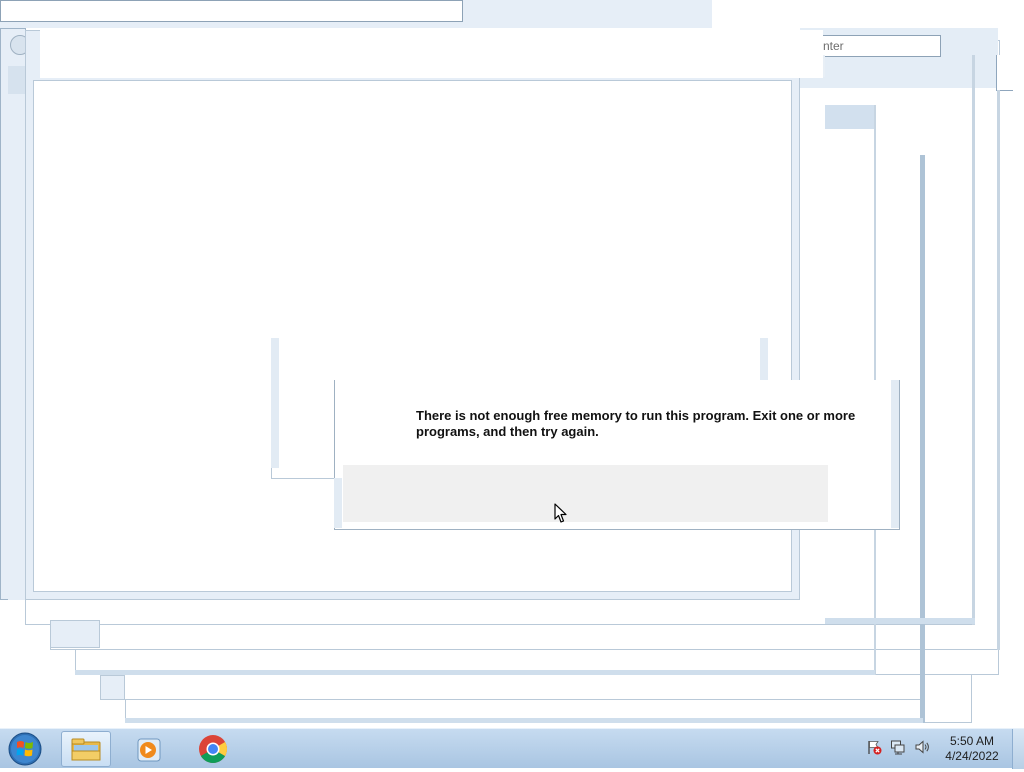  I want to click on dialog-button-area, so click(585, 493).